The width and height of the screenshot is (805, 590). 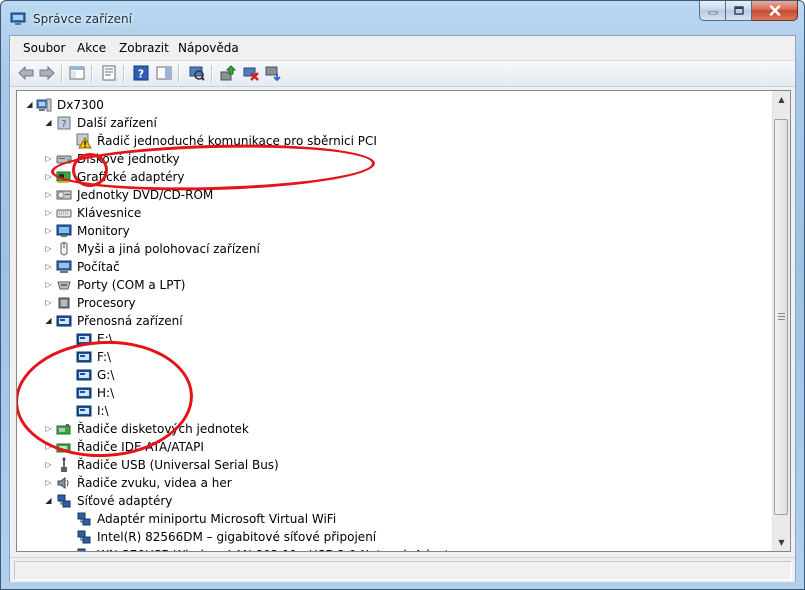 What do you see at coordinates (392, 249) in the screenshot?
I see `tree-item: ▷ Myši a jiná polohovací zařízení` at bounding box center [392, 249].